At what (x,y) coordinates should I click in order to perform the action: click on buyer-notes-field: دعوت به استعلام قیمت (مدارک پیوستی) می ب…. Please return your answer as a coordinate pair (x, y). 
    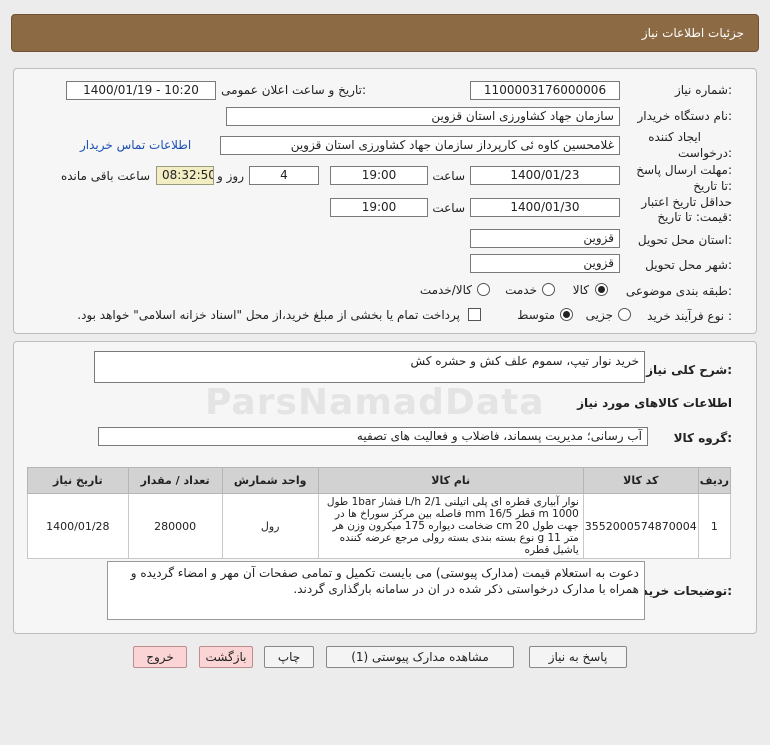
    Looking at the image, I should click on (376, 590).